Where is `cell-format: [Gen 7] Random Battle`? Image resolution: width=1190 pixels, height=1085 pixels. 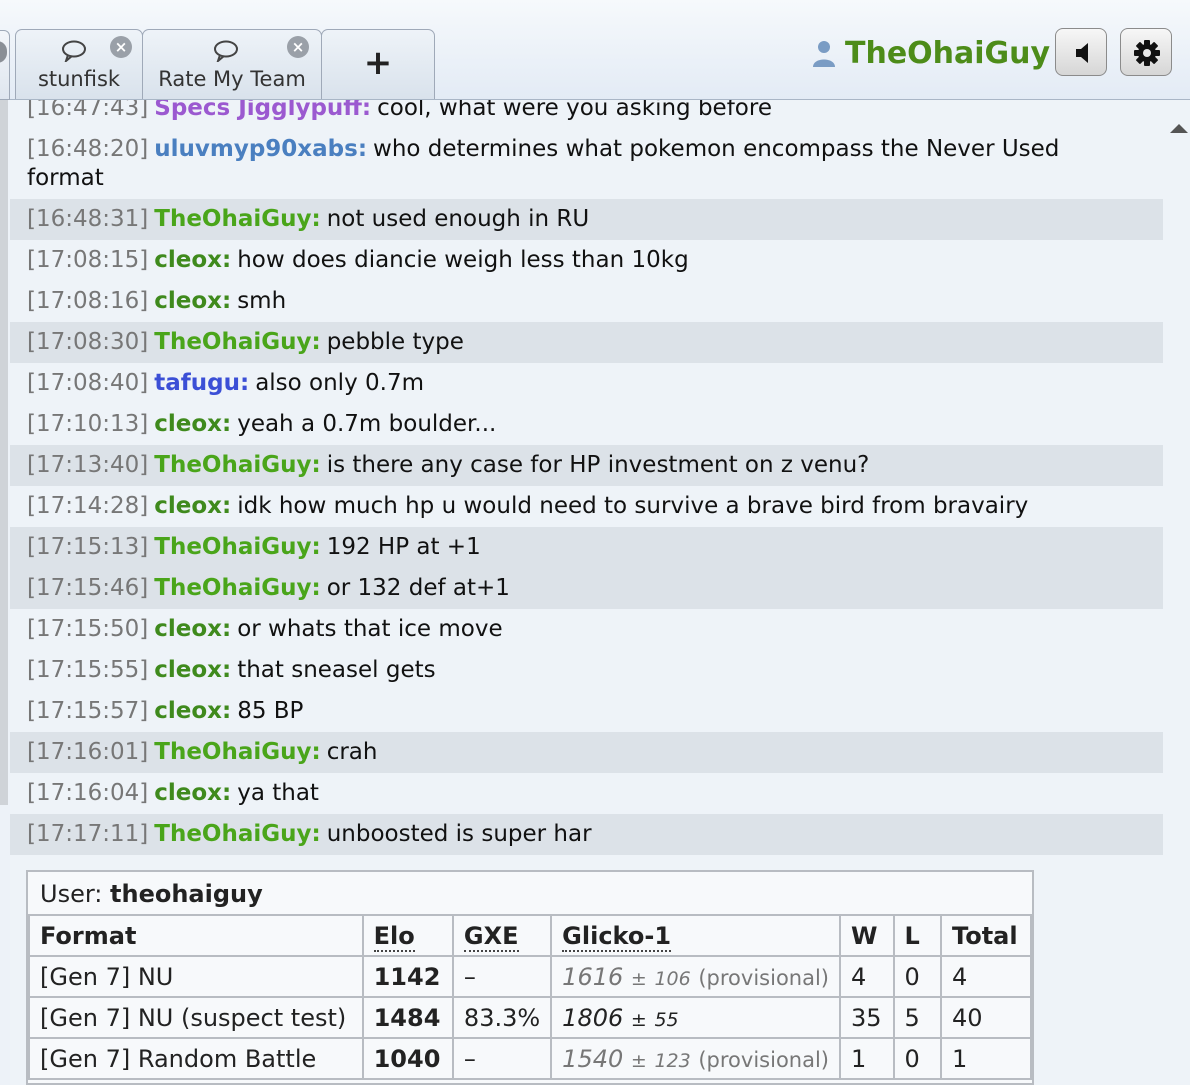
cell-format: [Gen 7] Random Battle is located at coordinates (196, 1058).